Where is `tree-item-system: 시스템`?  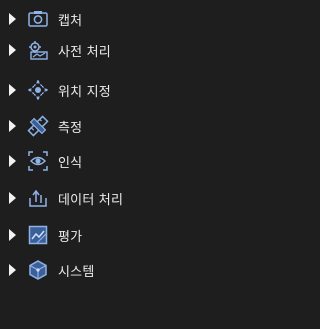
tree-item-system: 시스템 is located at coordinates (122, 270).